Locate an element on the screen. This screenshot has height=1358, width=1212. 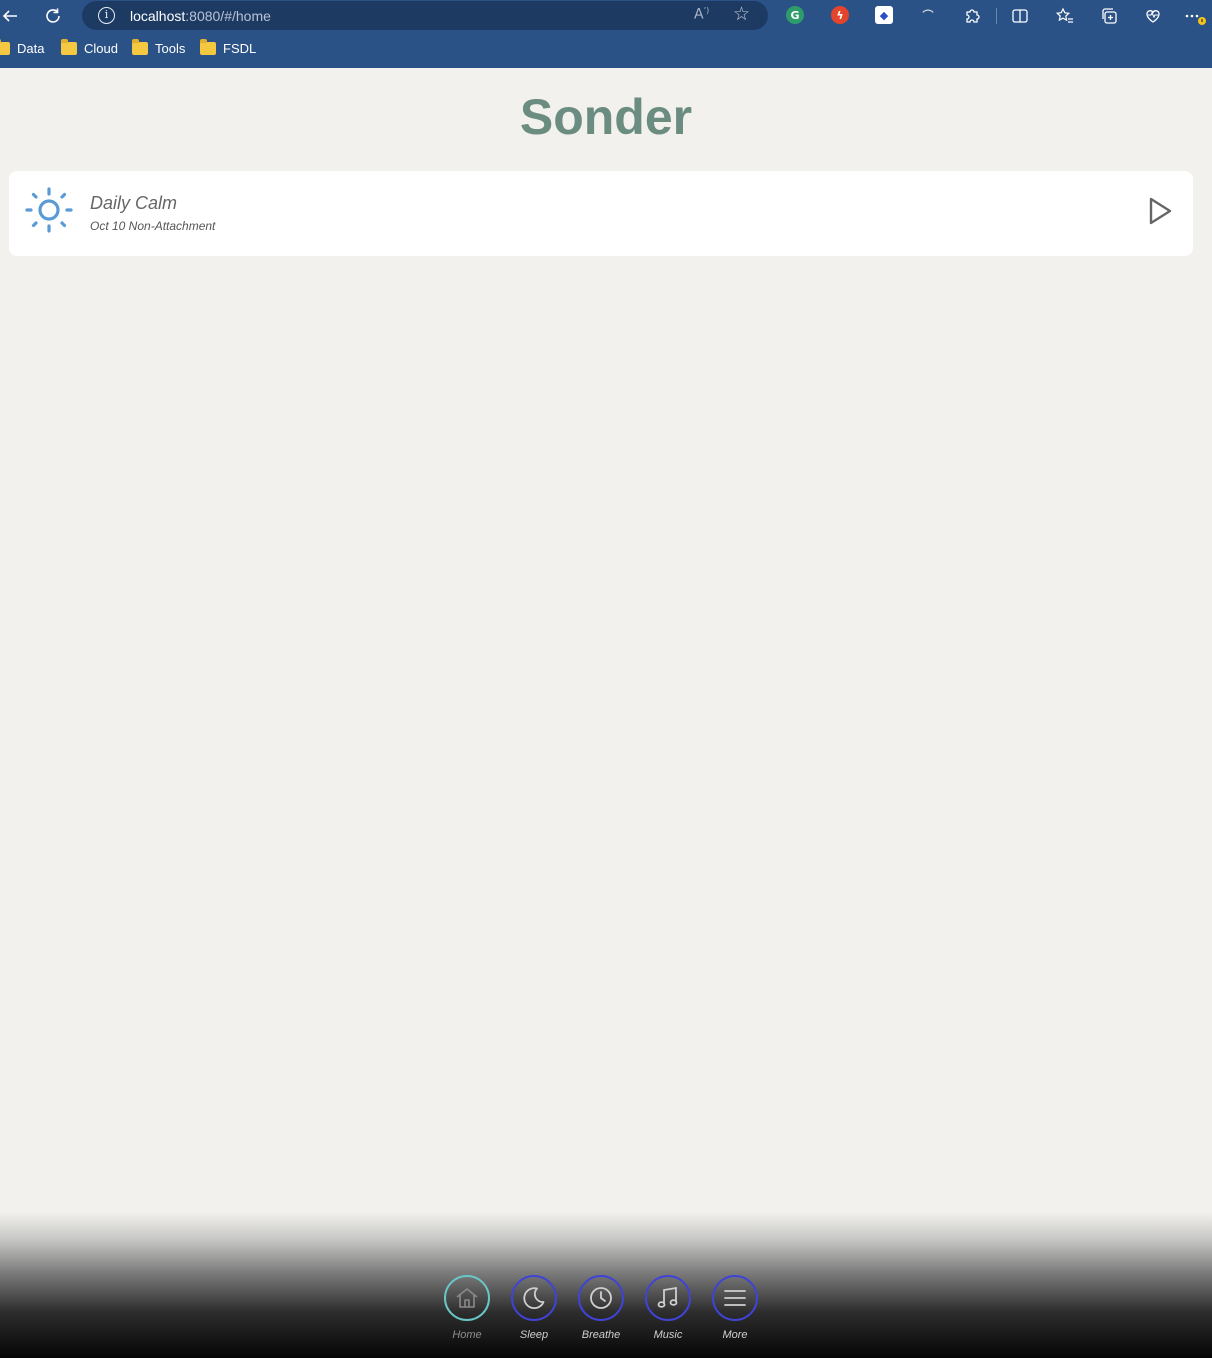
red-extension-icon: ϟ is located at coordinates (840, 15).